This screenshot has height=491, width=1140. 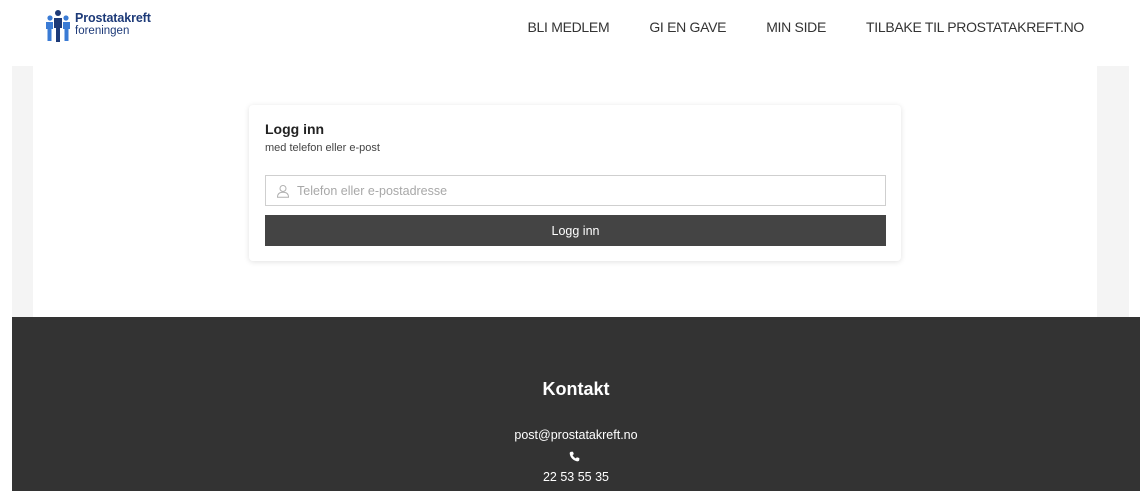 I want to click on user-icon, so click(x=283, y=191).